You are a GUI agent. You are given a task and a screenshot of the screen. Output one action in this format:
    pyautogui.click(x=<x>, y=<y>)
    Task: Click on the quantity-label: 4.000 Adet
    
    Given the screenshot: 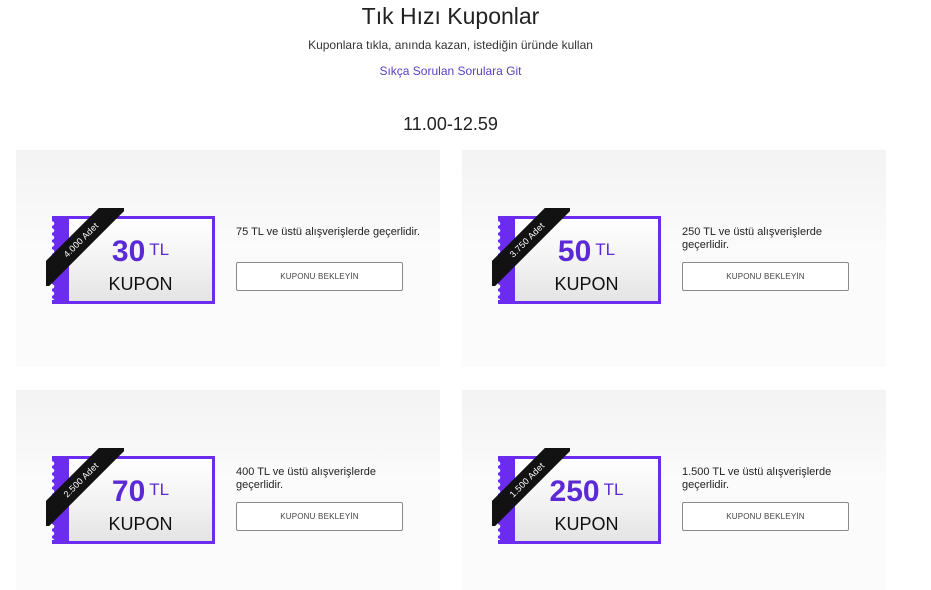 What is the action you would take?
    pyautogui.click(x=85, y=247)
    